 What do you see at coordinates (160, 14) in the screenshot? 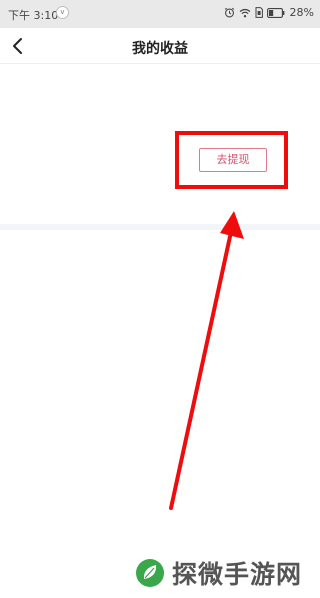
I see `status-bar: 下午 3:10 v 28%` at bounding box center [160, 14].